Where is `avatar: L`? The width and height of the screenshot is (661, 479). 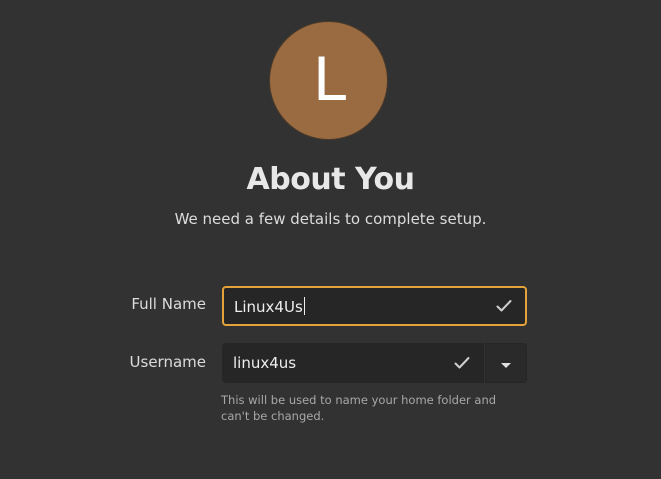
avatar: L is located at coordinates (328, 80).